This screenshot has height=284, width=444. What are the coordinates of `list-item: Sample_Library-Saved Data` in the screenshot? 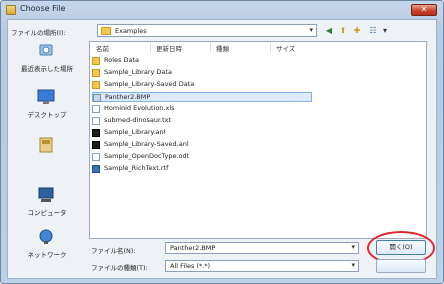 It's located at (202, 85).